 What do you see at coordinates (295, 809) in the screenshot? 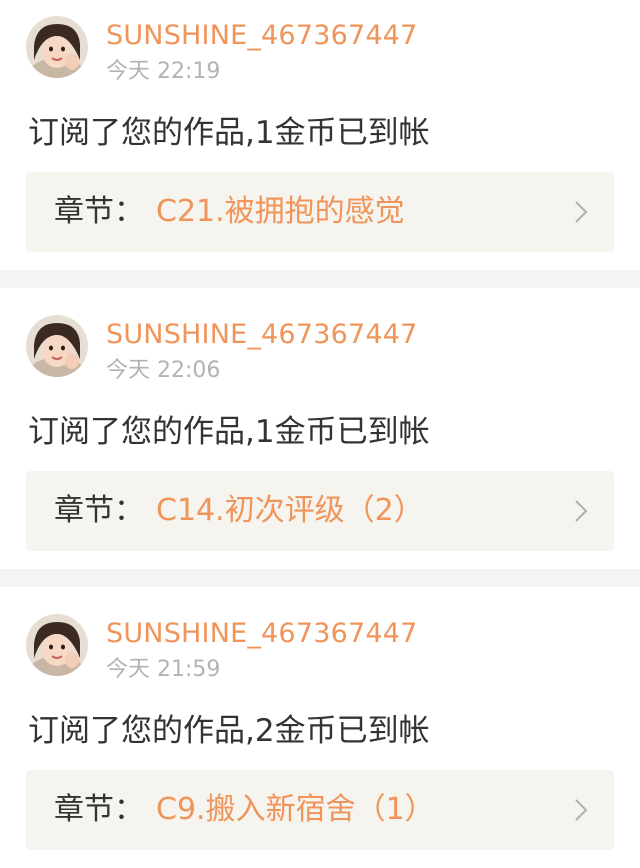
I see `chapter-title: C9.搬入新宿舍（1）` at bounding box center [295, 809].